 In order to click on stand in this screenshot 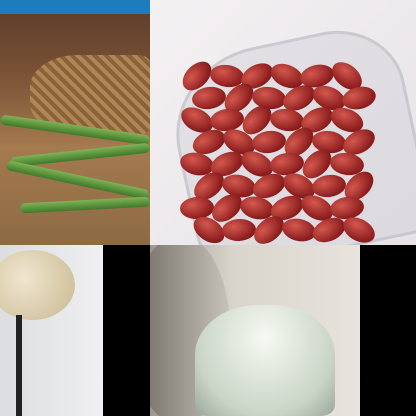, I will do `click(19, 365)`.